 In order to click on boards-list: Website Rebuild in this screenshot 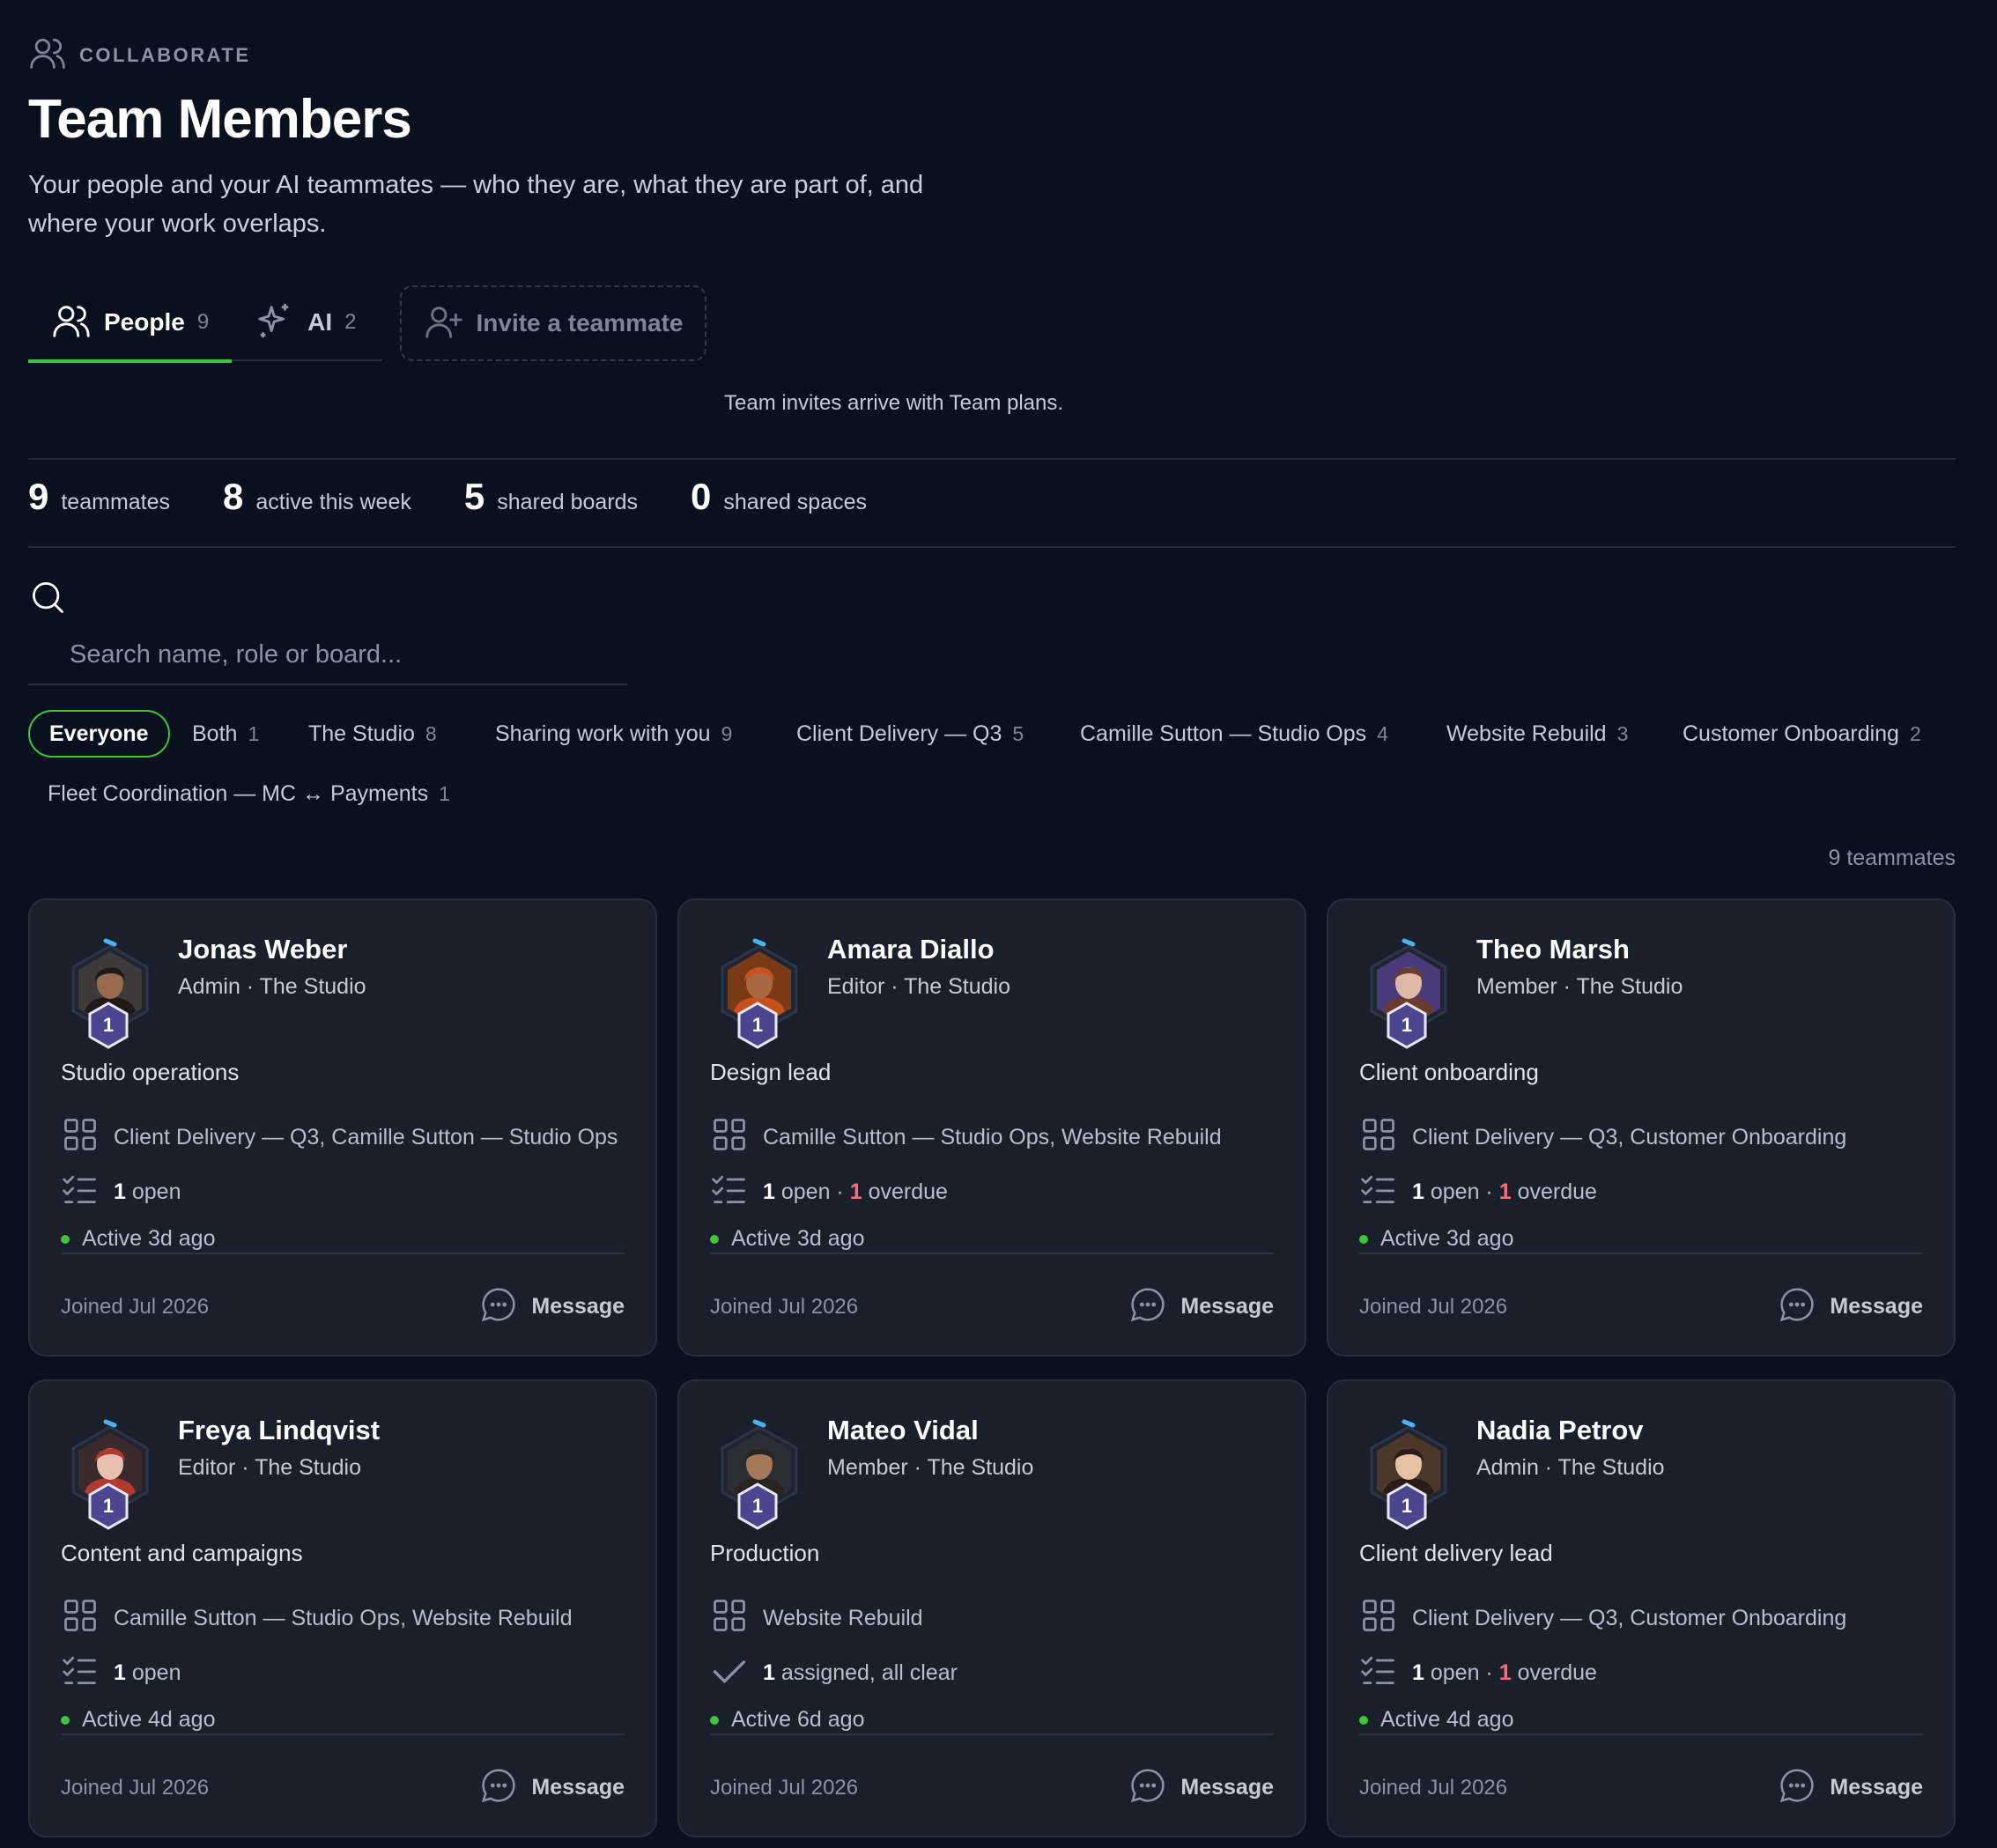, I will do `click(843, 1618)`.